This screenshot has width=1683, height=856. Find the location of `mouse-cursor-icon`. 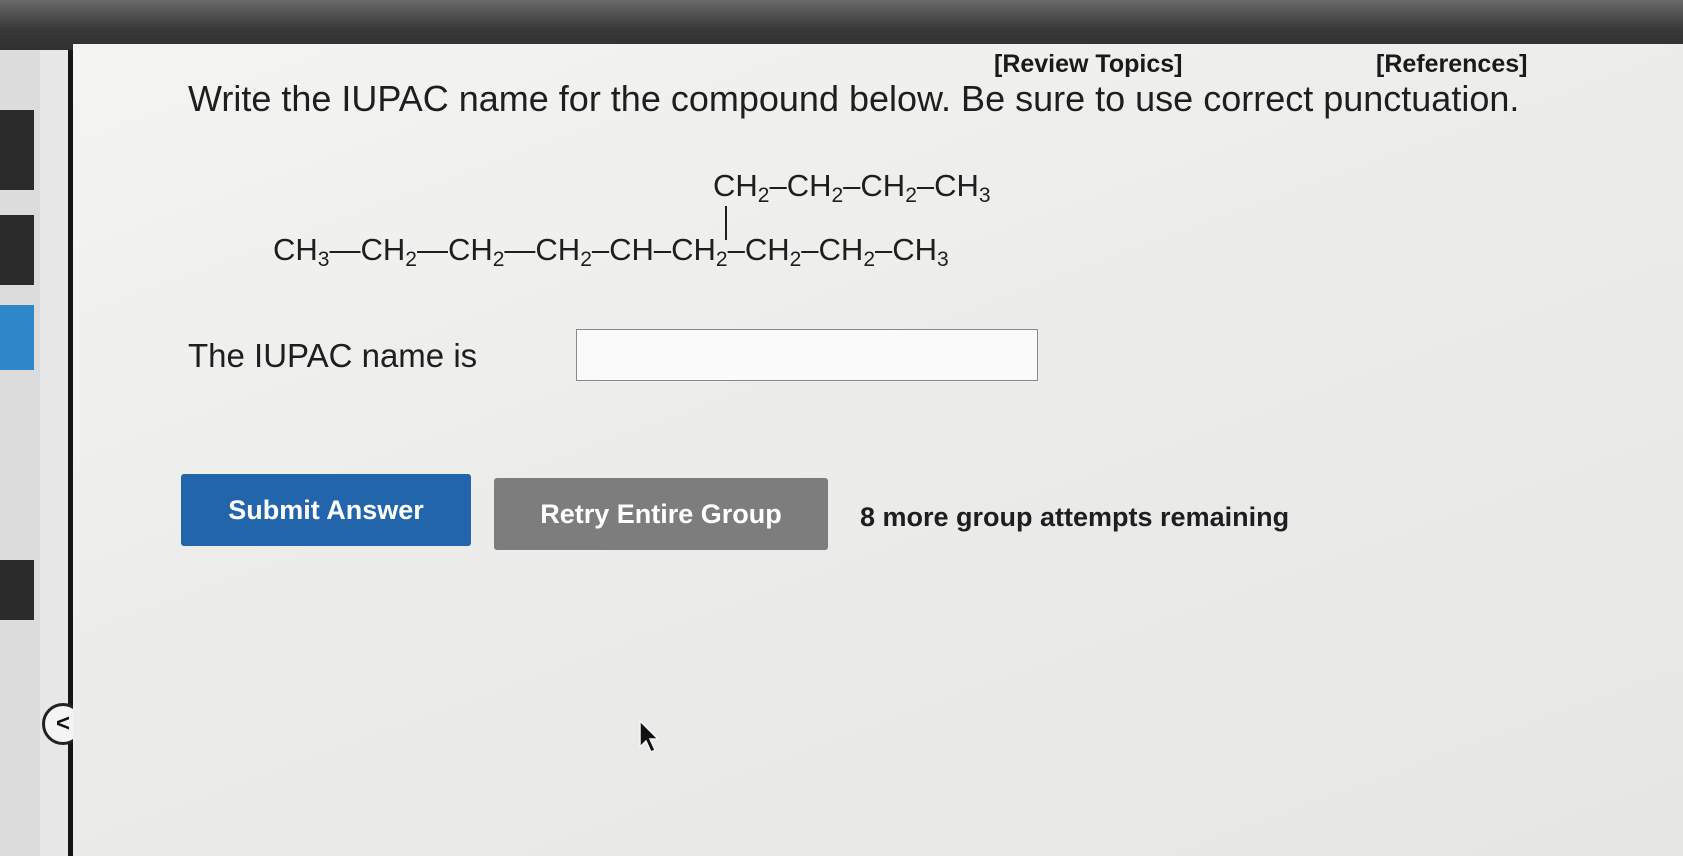

mouse-cursor-icon is located at coordinates (649, 736).